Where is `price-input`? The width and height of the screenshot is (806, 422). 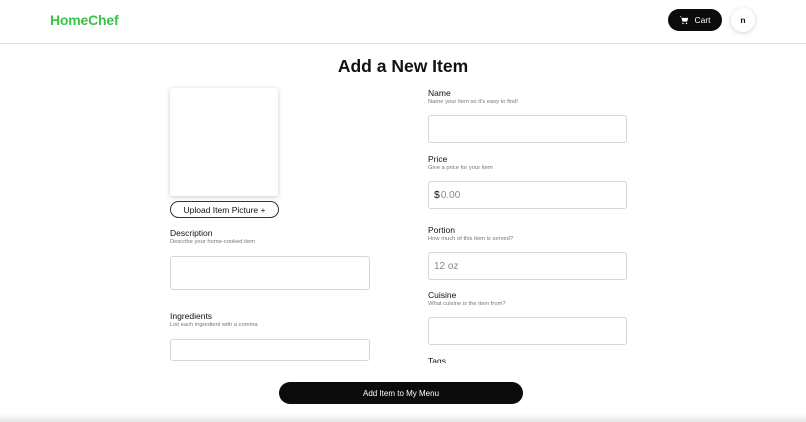
price-input is located at coordinates (525, 195).